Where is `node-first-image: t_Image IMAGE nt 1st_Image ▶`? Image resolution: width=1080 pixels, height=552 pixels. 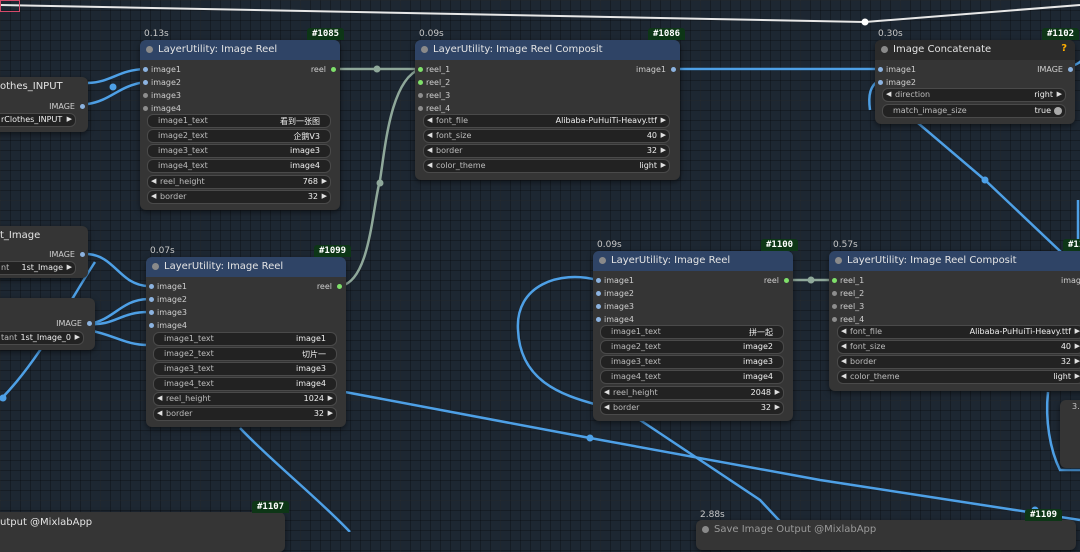 node-first-image: t_Image IMAGE nt 1st_Image ▶ is located at coordinates (44, 252).